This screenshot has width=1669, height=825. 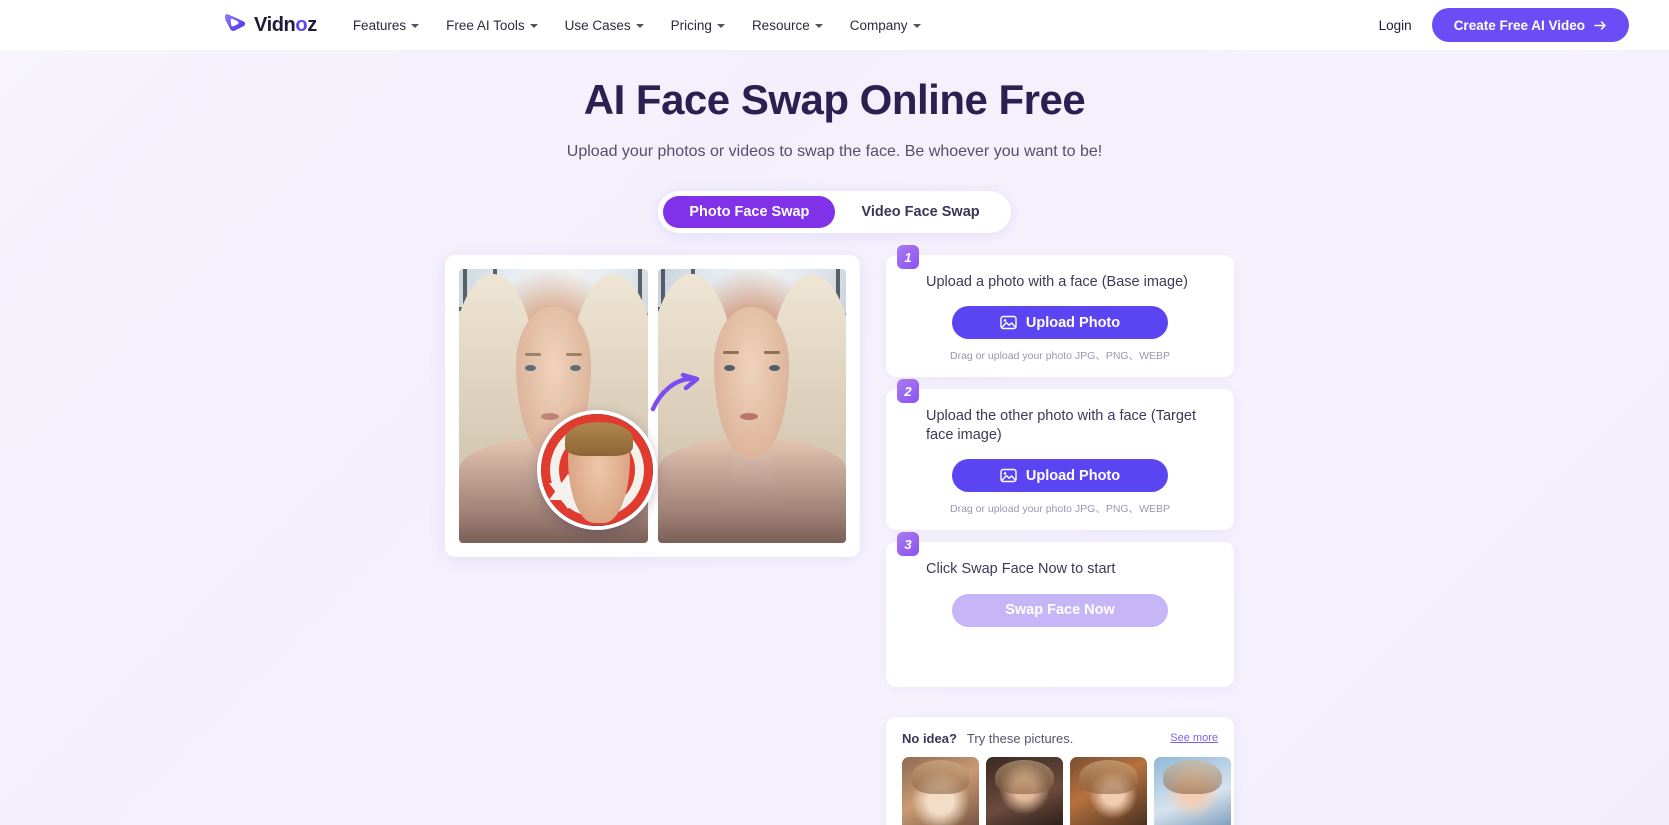 What do you see at coordinates (1194, 738) in the screenshot?
I see `see-more-link: See more` at bounding box center [1194, 738].